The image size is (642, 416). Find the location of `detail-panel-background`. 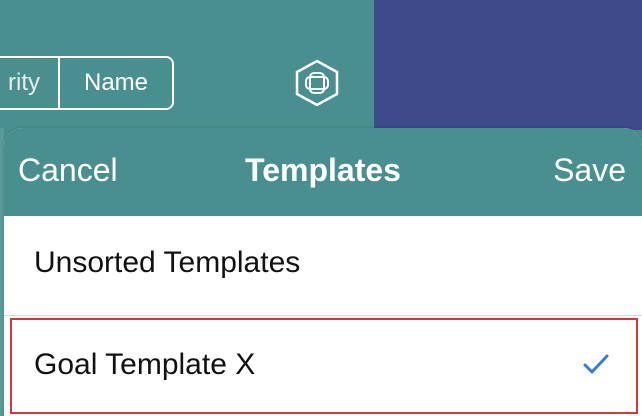

detail-panel-background is located at coordinates (508, 65).